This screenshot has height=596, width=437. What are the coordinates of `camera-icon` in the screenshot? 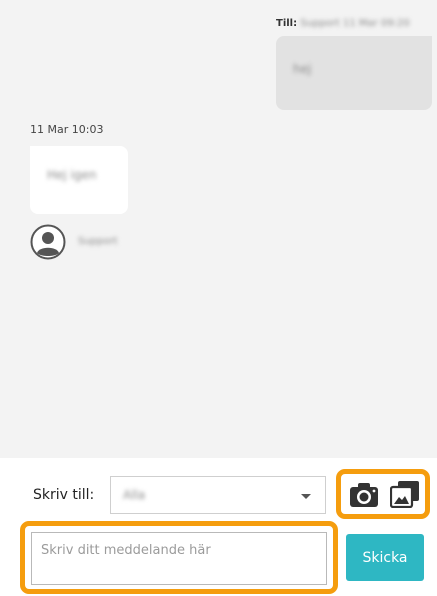 It's located at (364, 495).